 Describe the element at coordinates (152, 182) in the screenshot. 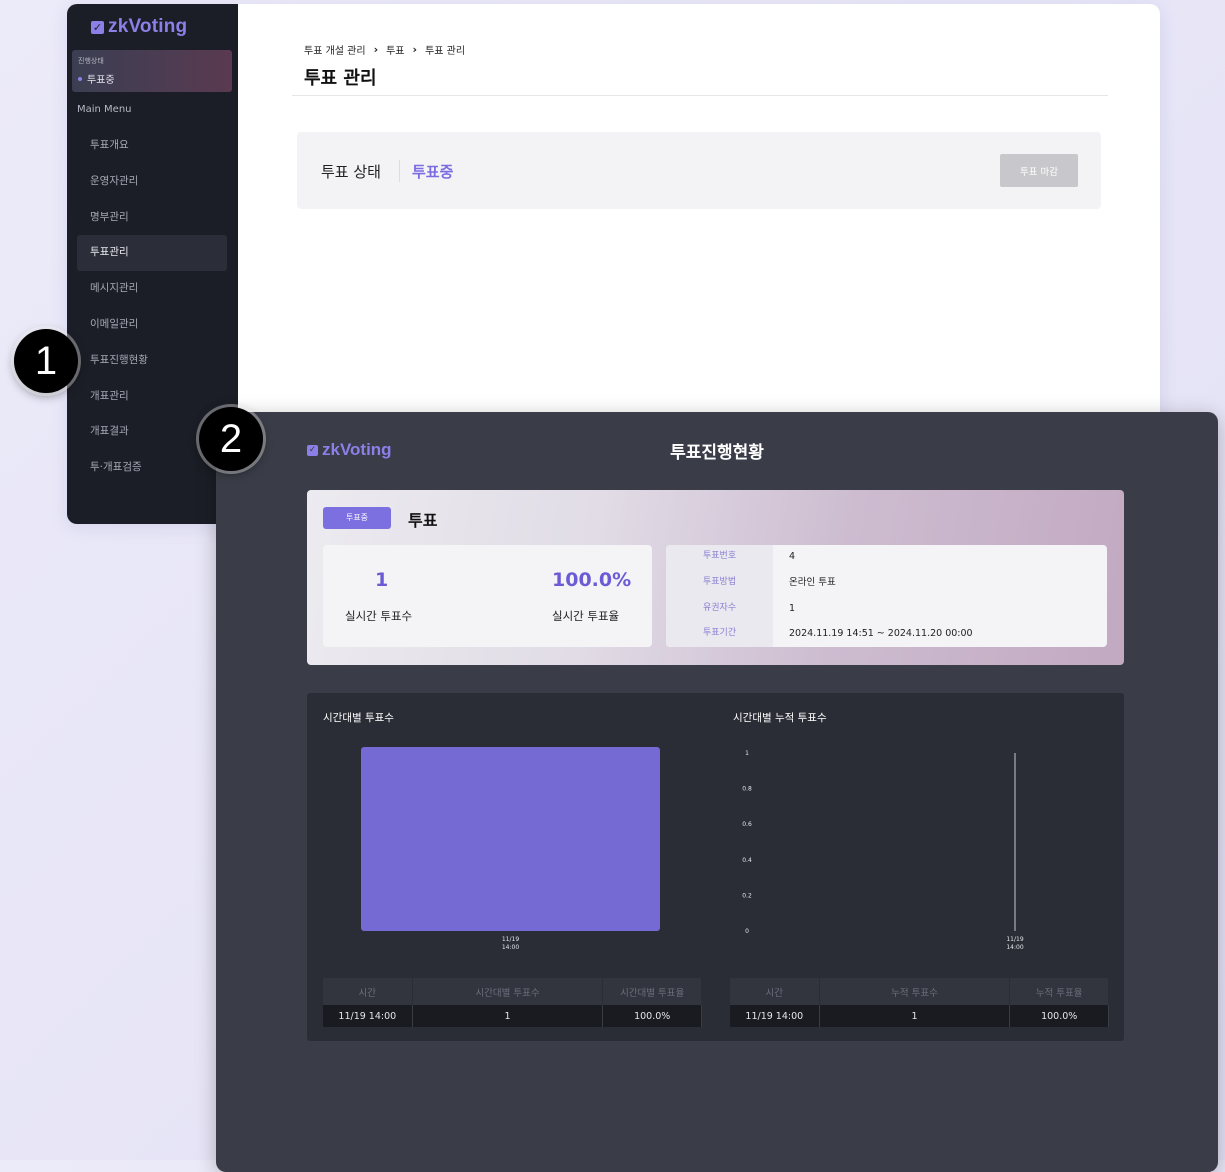

I see `sidebar-item-operators: 운영자관리` at that location.